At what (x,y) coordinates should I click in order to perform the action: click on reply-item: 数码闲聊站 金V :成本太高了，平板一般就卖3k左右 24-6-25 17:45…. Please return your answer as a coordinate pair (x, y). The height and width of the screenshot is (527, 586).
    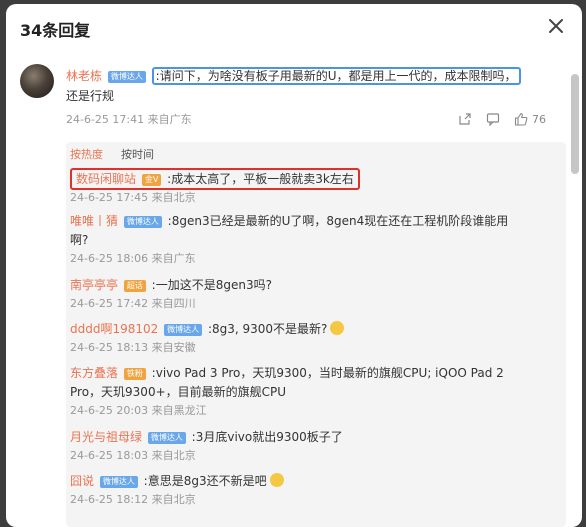
    Looking at the image, I should click on (312, 187).